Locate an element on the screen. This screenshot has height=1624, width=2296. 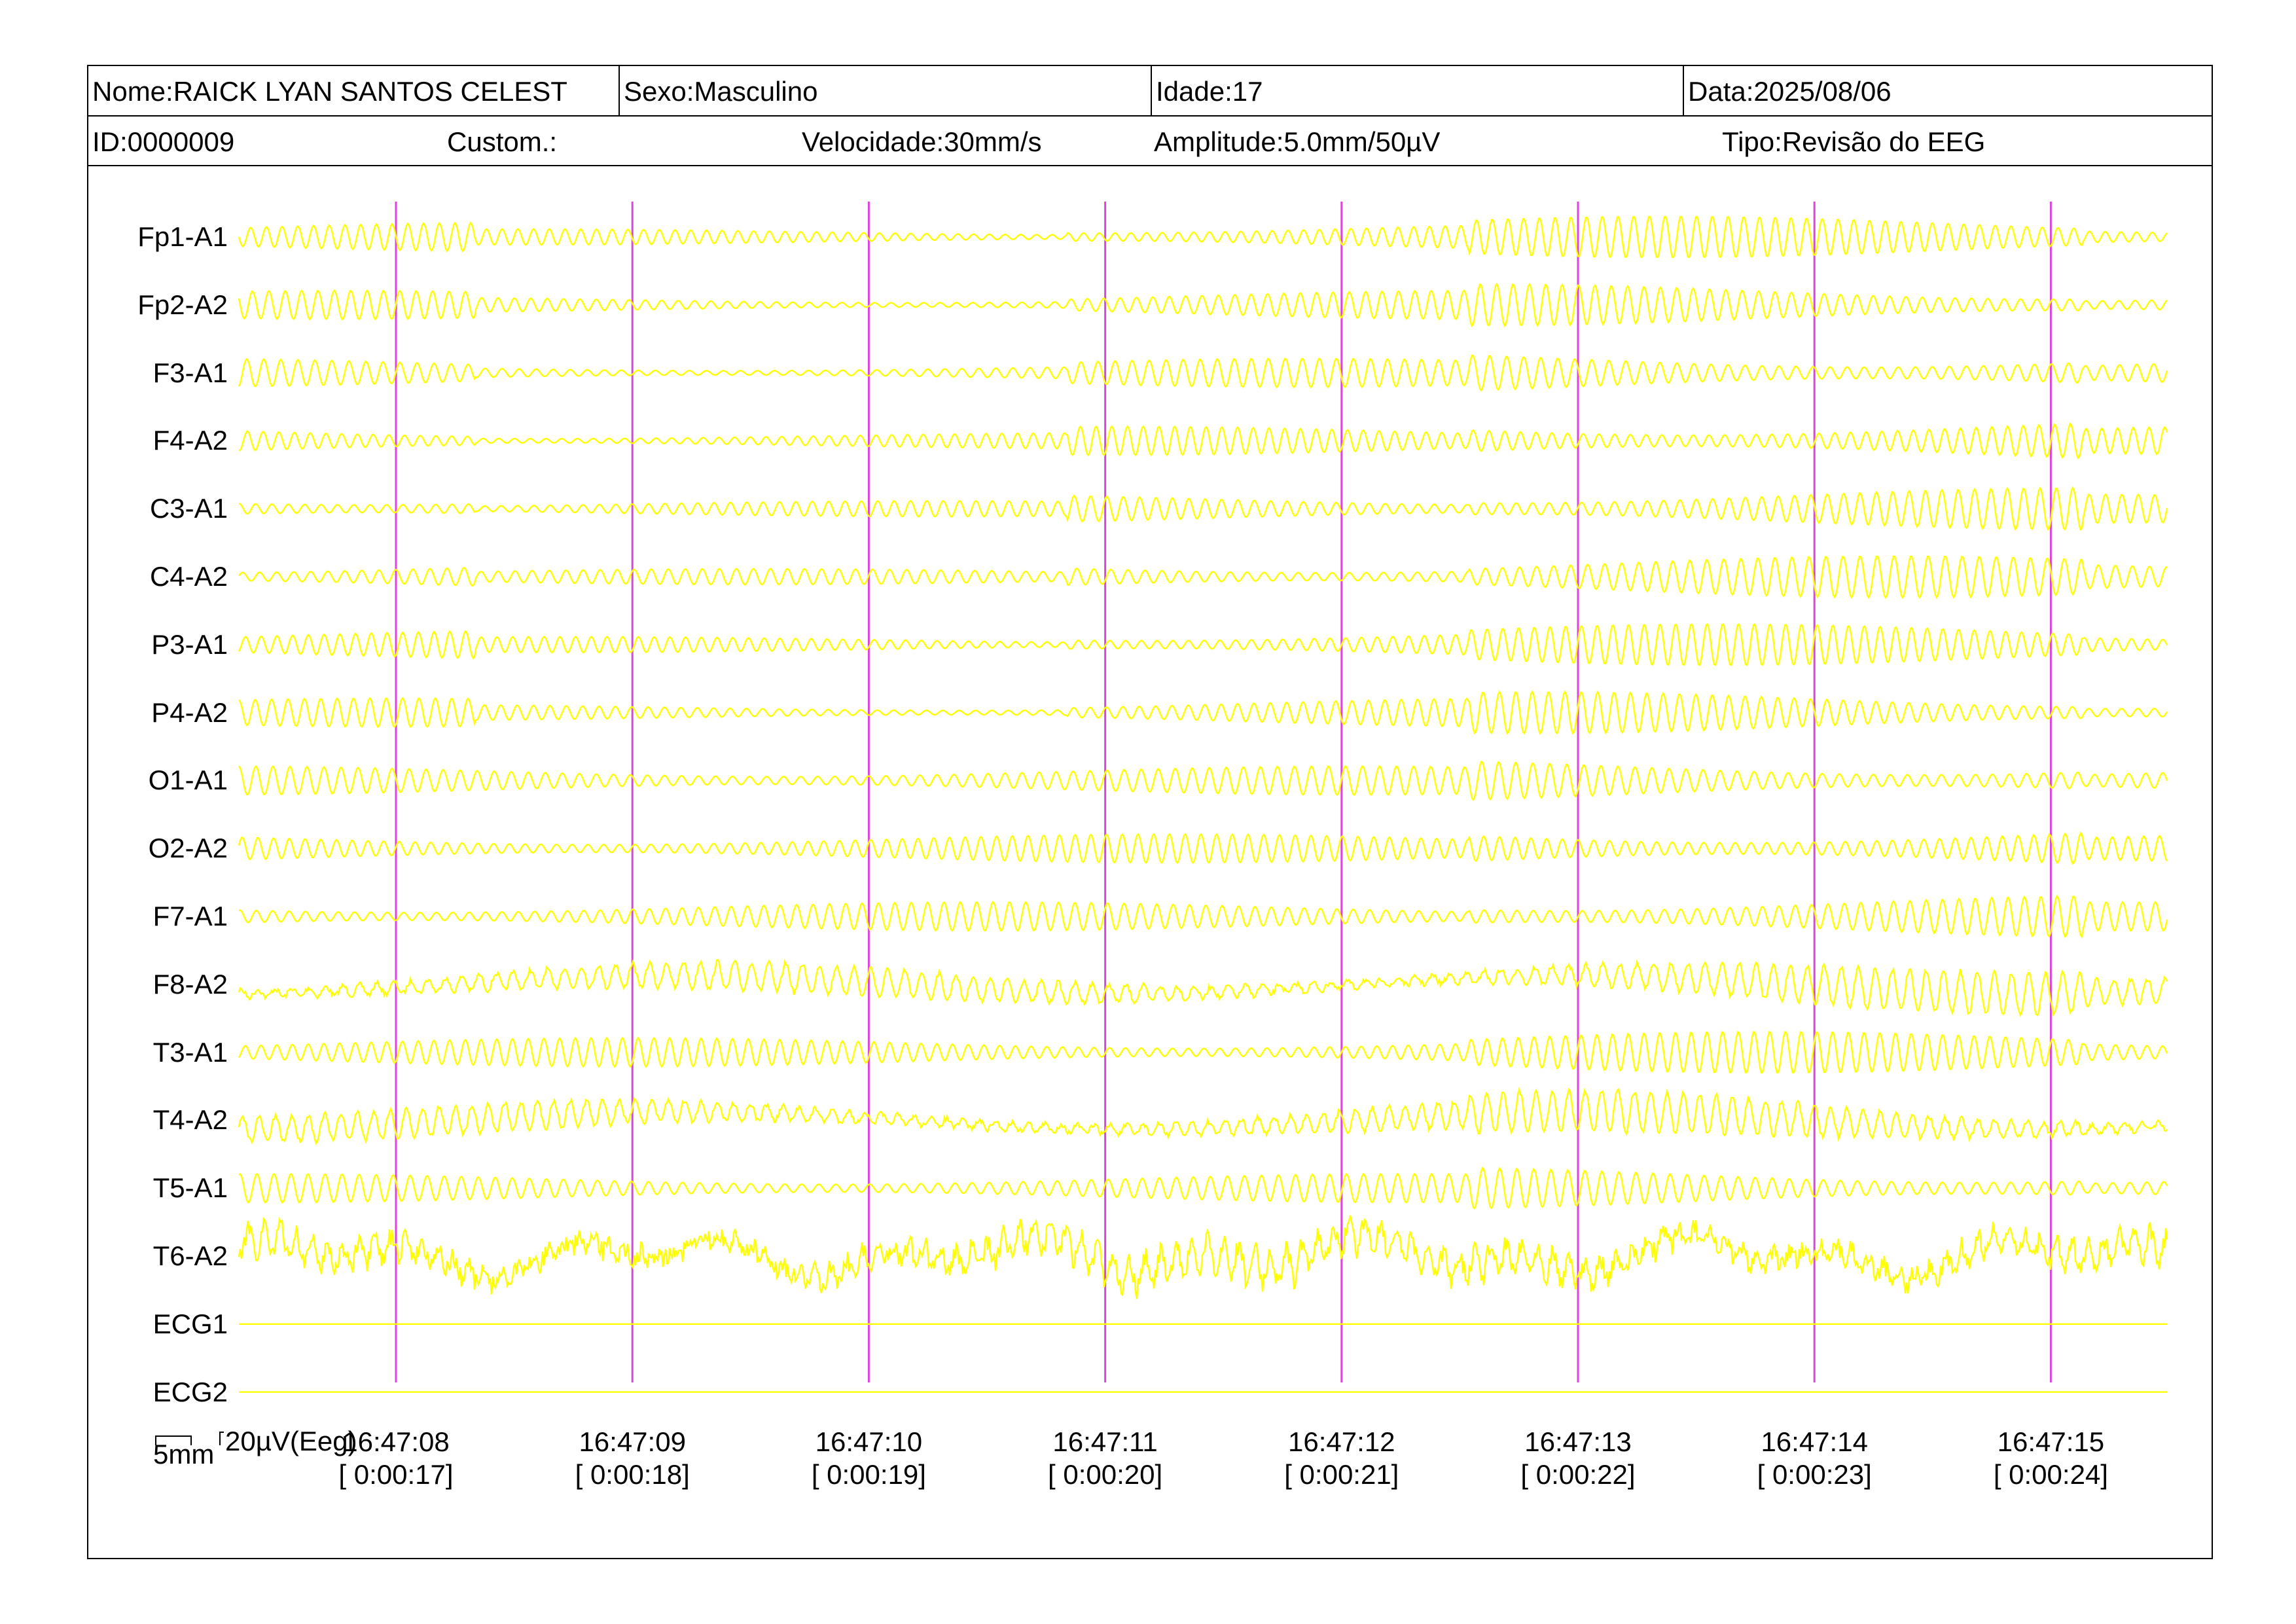
channel-label: Fp1-A1 is located at coordinates (182, 236).